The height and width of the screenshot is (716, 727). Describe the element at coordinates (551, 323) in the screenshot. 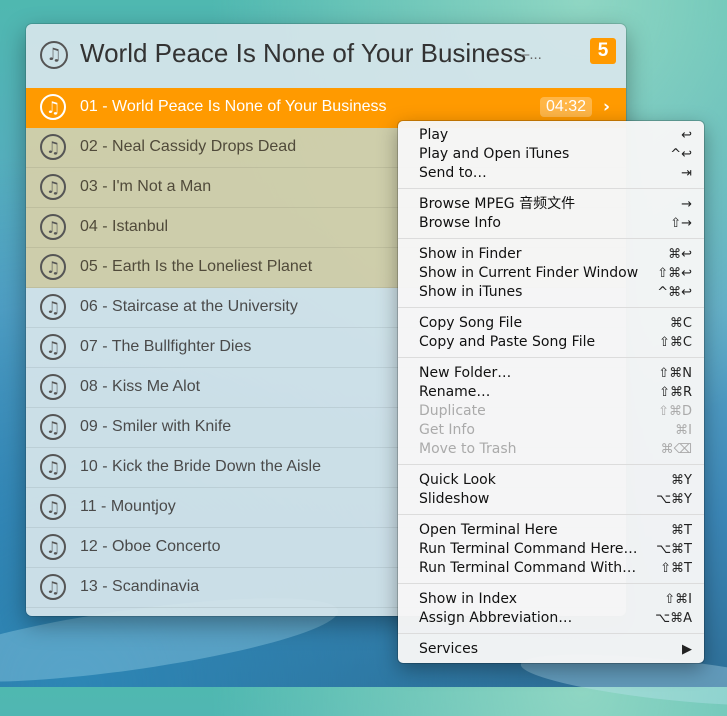

I see `menu-item: Copy Song File ⌘C` at that location.